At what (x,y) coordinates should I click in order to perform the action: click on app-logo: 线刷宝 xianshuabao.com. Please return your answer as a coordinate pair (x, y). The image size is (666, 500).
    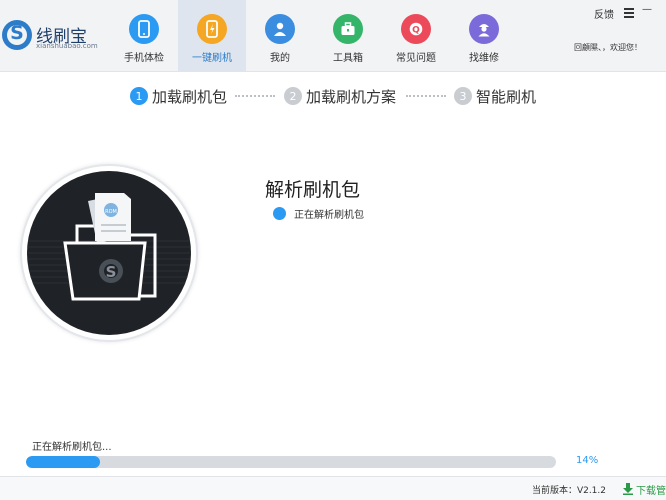
    Looking at the image, I should click on (55, 36).